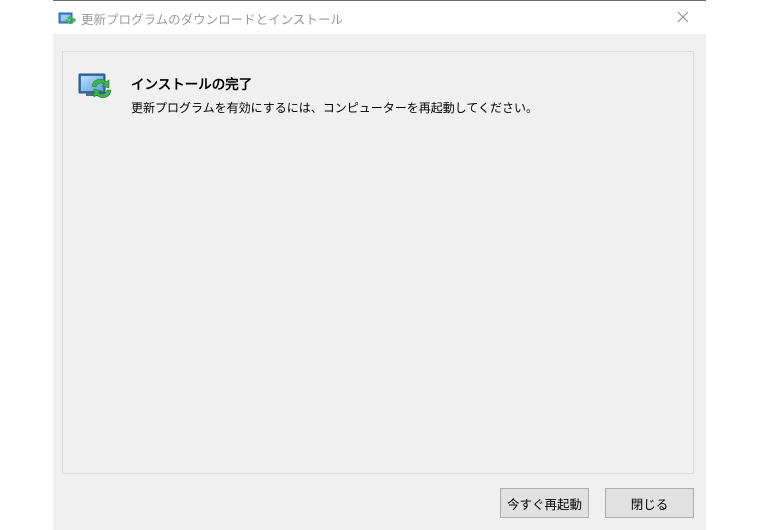 This screenshot has width=760, height=530. What do you see at coordinates (649, 503) in the screenshot?
I see `close-button: 閉じる` at bounding box center [649, 503].